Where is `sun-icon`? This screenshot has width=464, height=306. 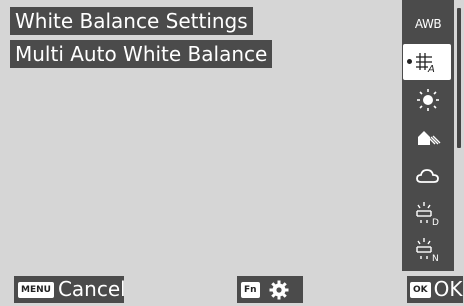 sun-icon is located at coordinates (428, 100).